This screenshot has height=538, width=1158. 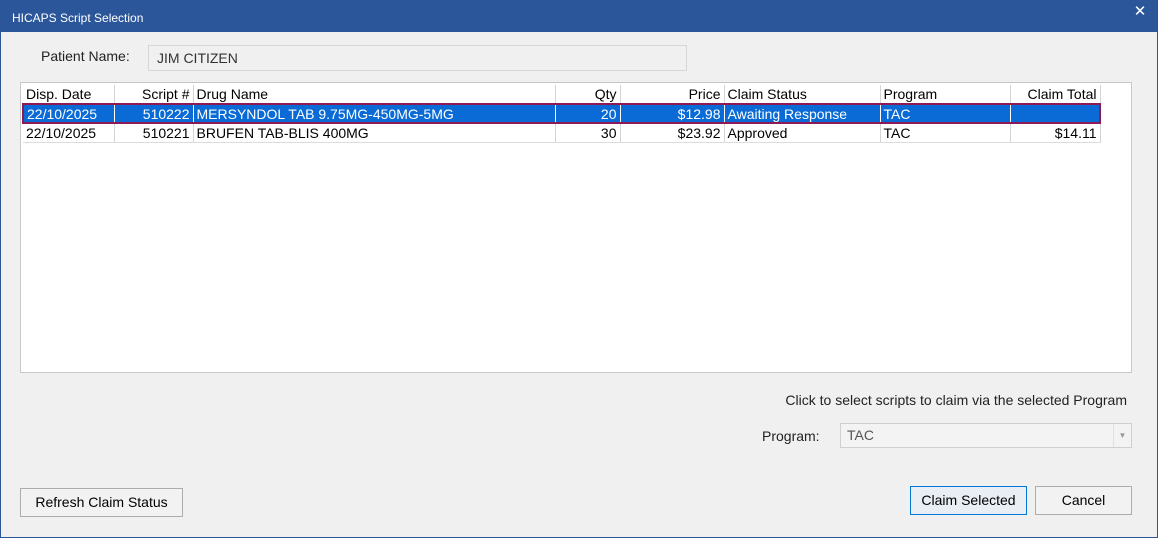 What do you see at coordinates (860, 435) in the screenshot?
I see `program-select-value: TAC` at bounding box center [860, 435].